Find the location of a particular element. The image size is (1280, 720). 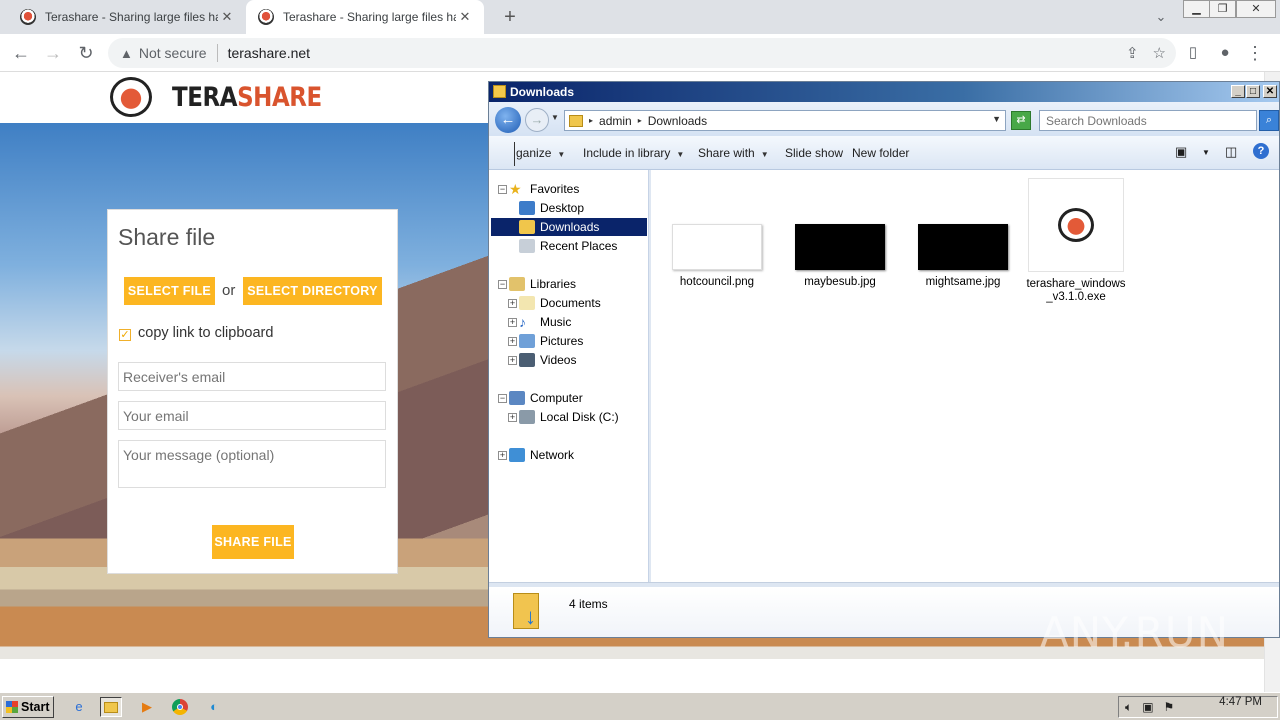

view-options-icon: ▣ is located at coordinates (1181, 152).